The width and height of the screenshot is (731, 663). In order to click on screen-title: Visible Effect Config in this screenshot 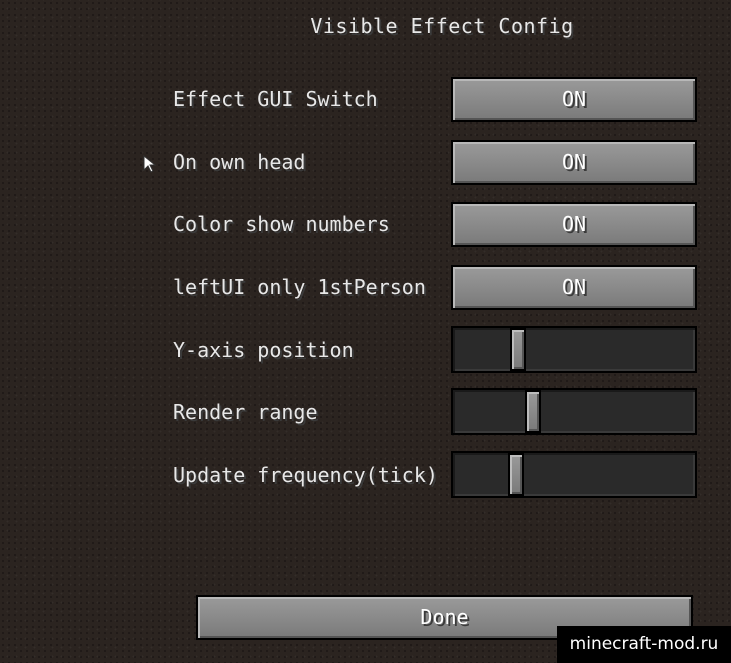, I will do `click(442, 26)`.